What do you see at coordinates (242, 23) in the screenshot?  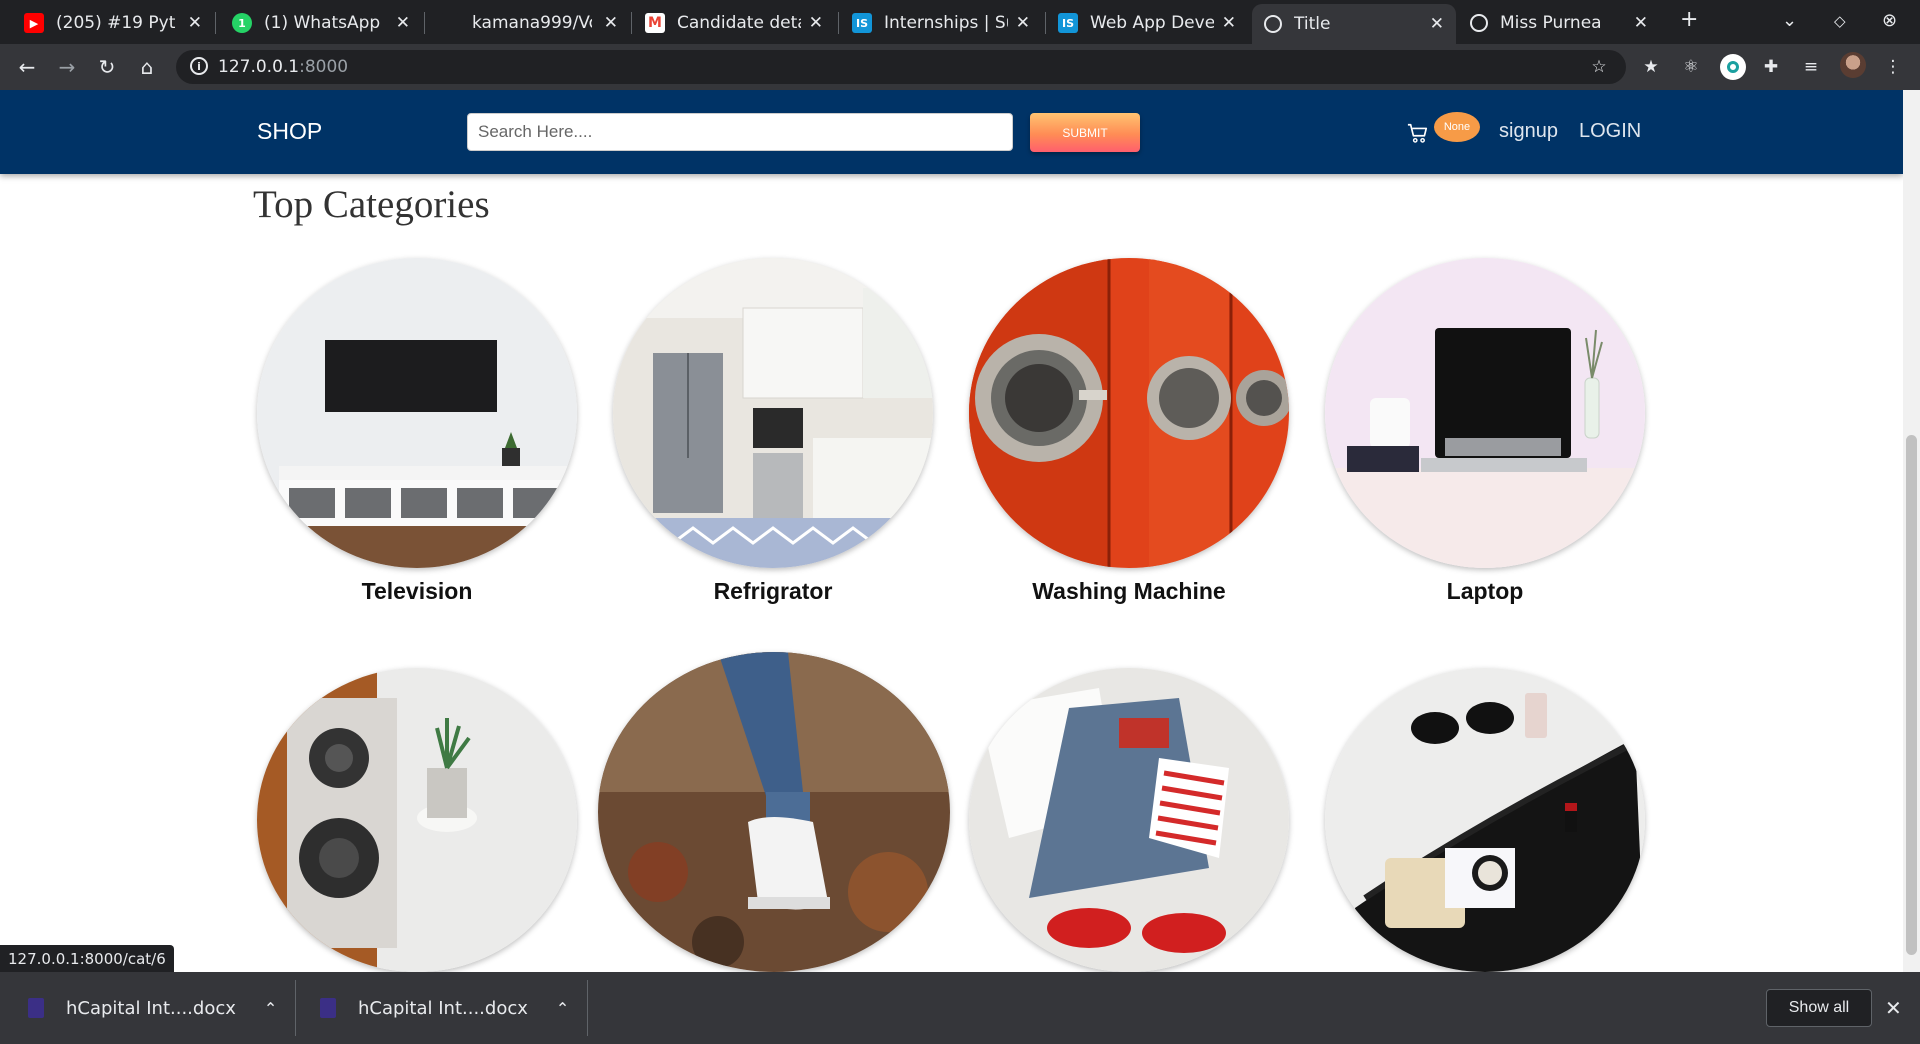 I see `whatsapp-icon: 1` at bounding box center [242, 23].